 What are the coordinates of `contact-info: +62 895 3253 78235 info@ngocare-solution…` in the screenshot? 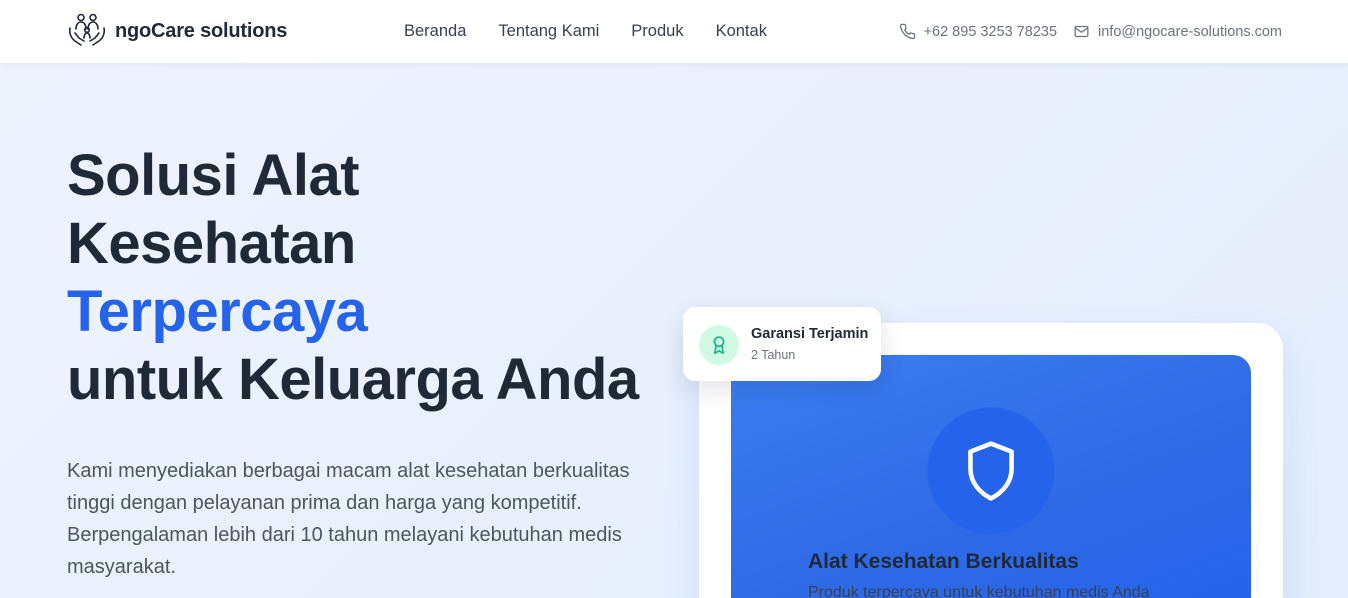 It's located at (1090, 31).